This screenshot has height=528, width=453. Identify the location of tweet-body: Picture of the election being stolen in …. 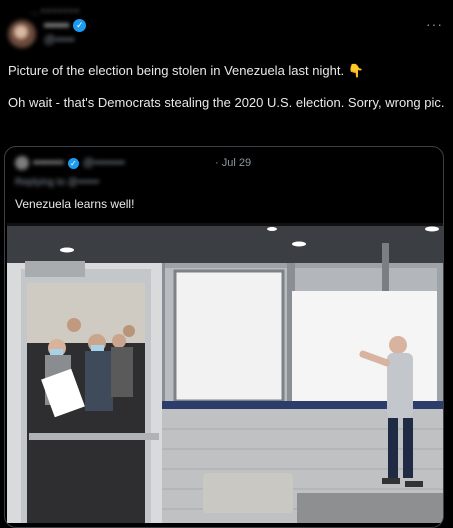
(228, 87).